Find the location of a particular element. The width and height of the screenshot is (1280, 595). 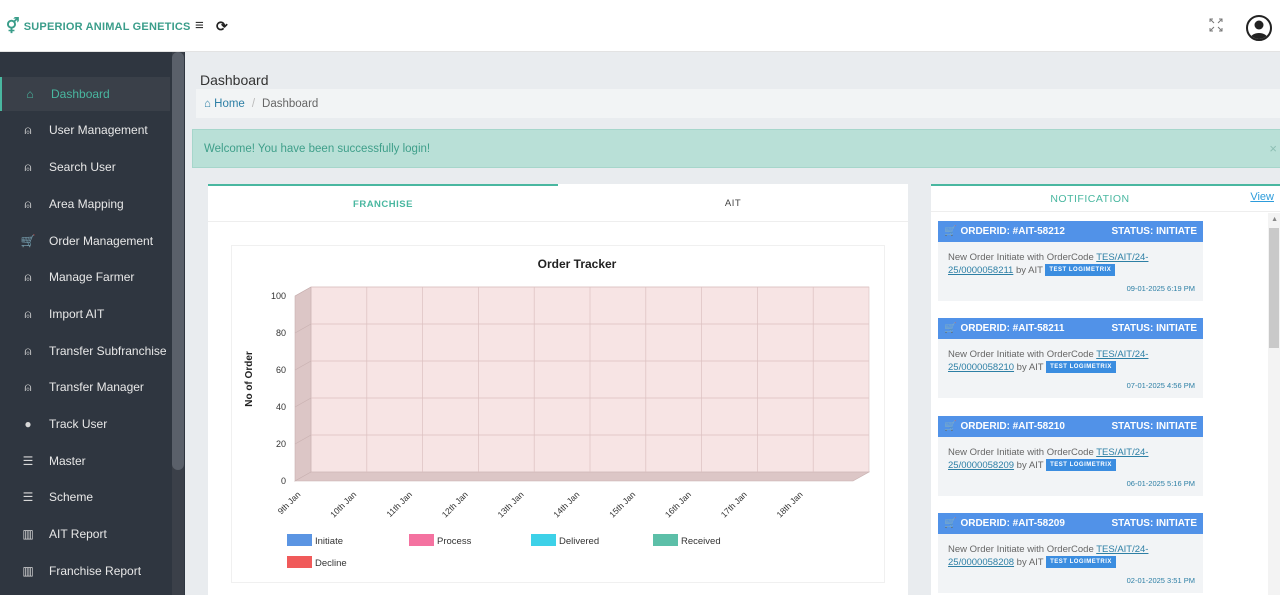

sidebar-item-dashboard: ⌂ Dashboard is located at coordinates (85, 94).